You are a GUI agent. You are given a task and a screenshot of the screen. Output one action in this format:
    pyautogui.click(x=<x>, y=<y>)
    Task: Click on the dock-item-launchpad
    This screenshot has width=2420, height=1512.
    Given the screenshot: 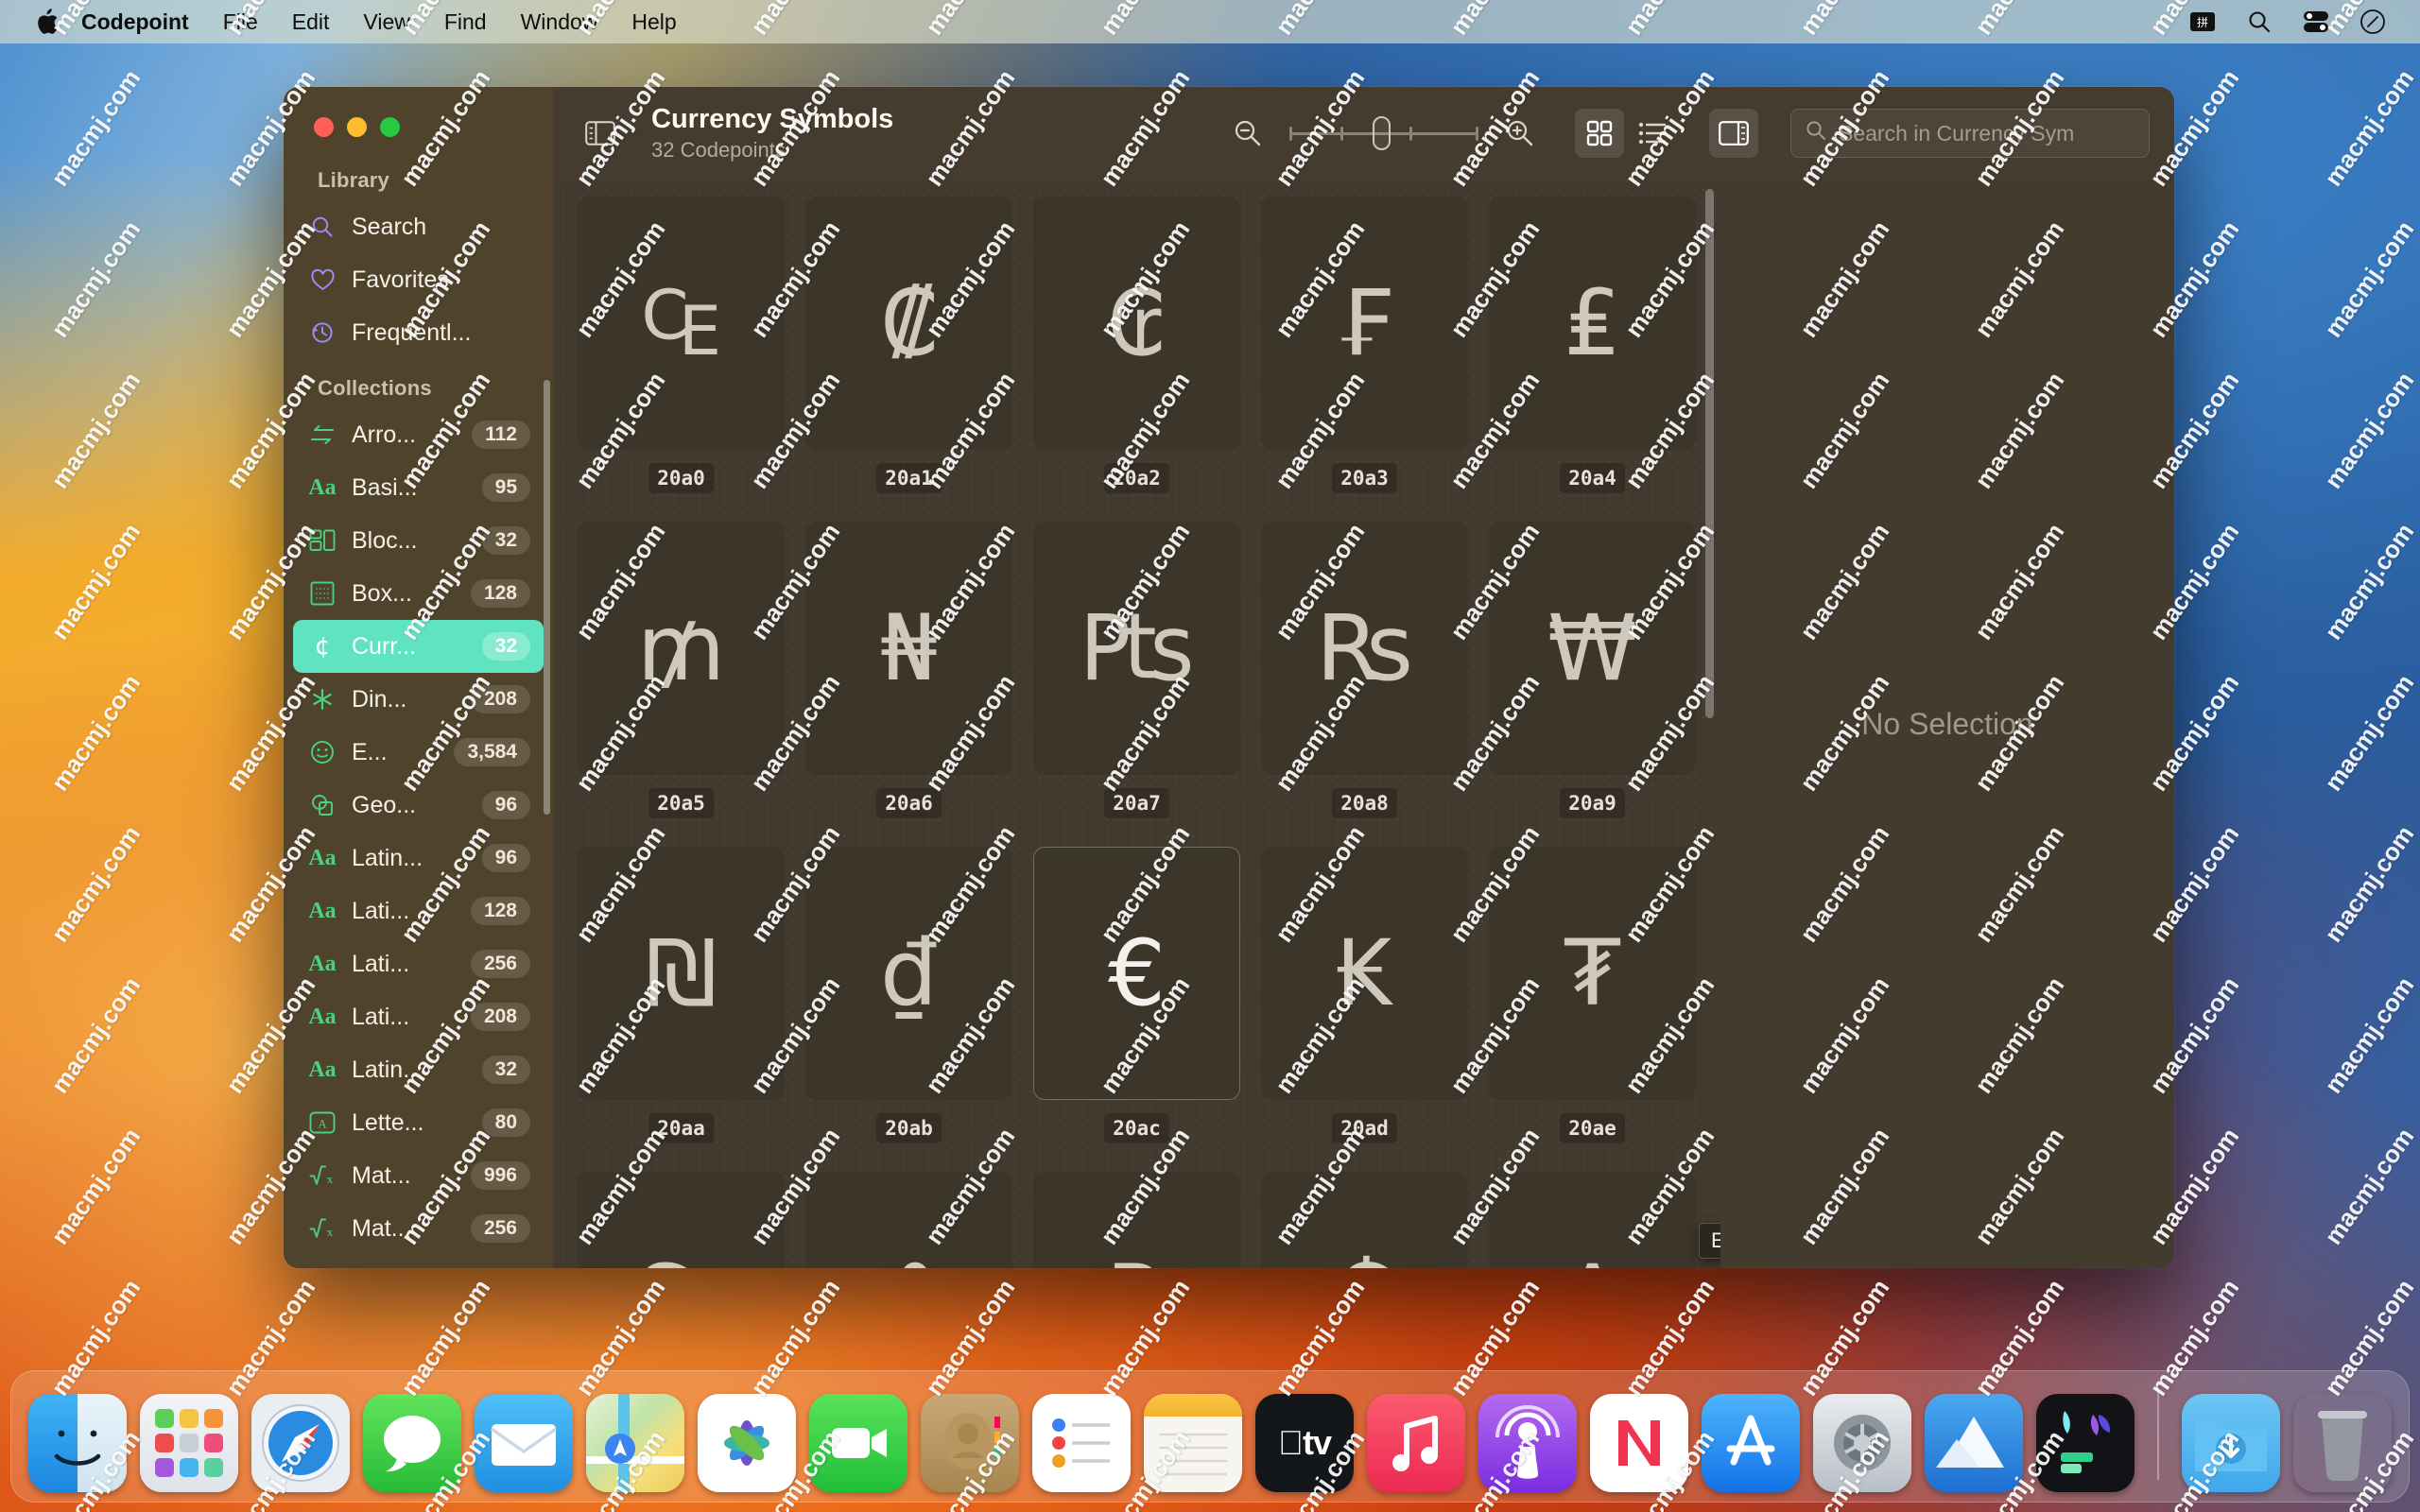 What is the action you would take?
    pyautogui.click(x=189, y=1443)
    